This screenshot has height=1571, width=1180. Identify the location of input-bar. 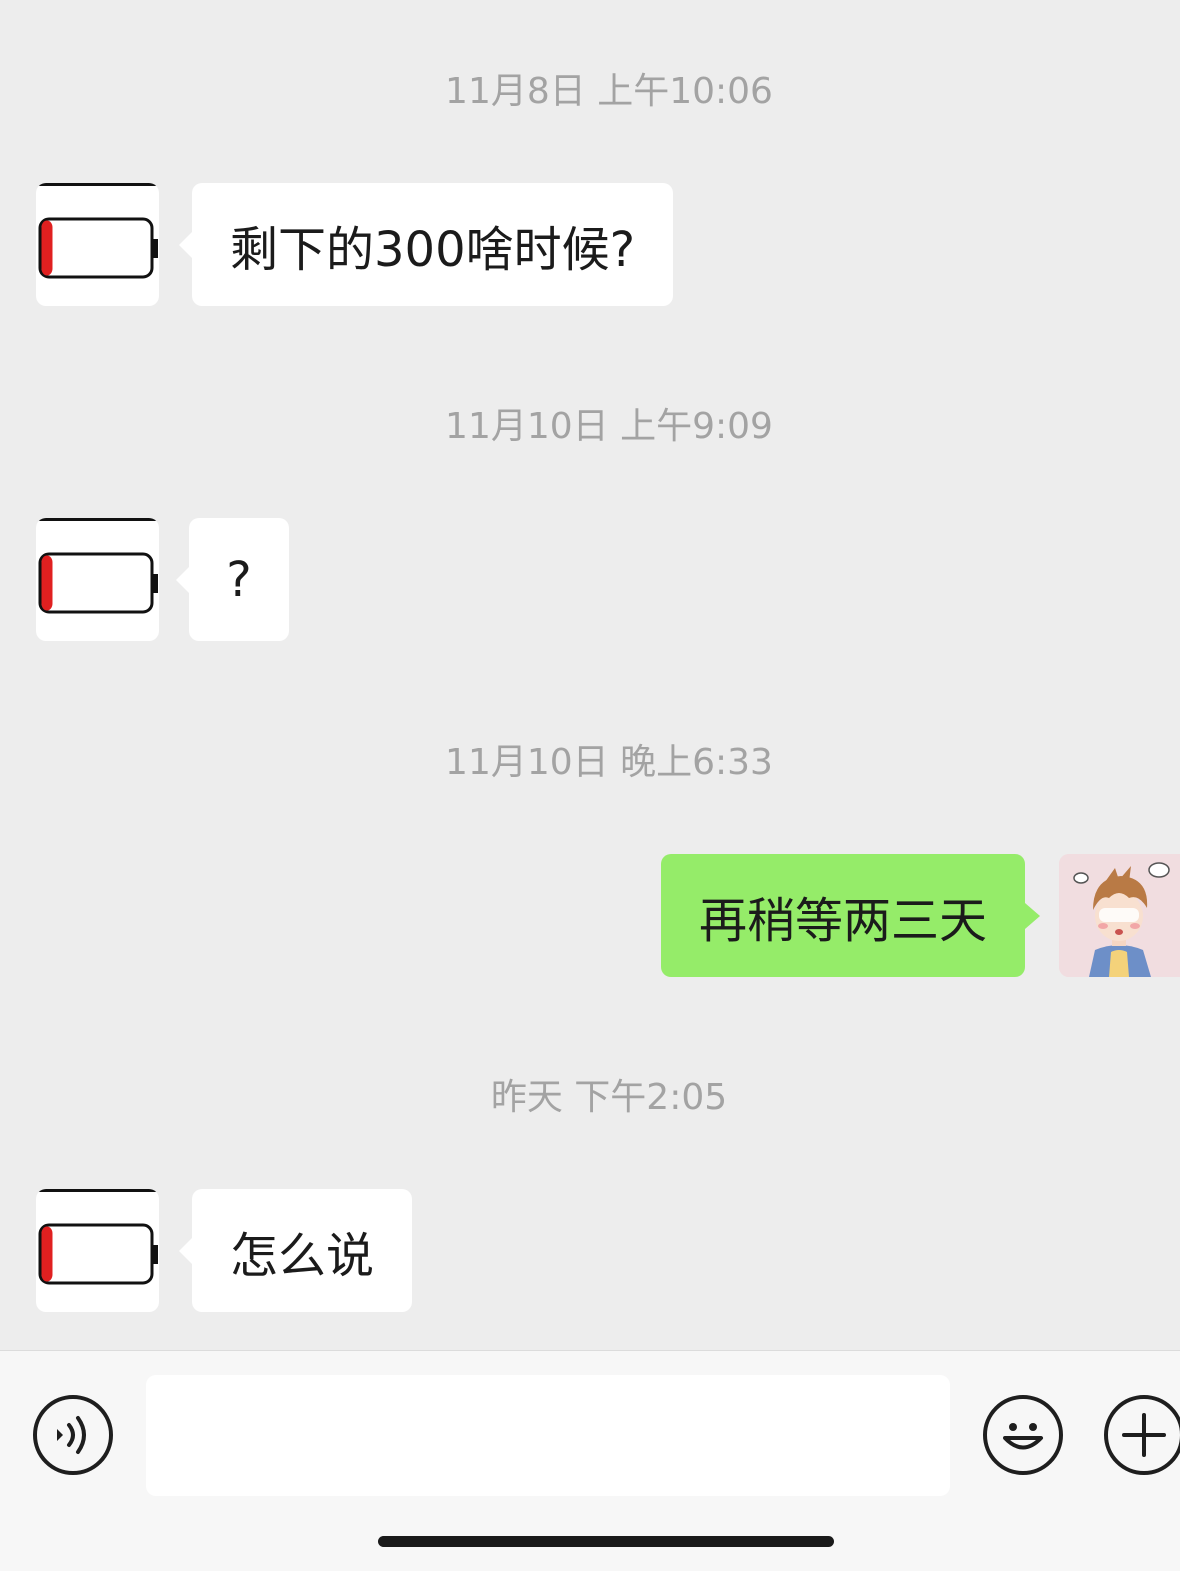
(590, 1460).